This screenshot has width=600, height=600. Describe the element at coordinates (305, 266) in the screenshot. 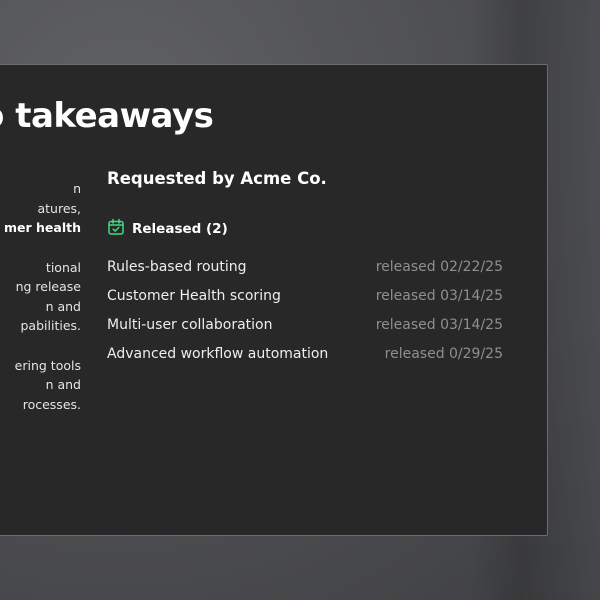

I see `list-item: Rules-based routing released 02/22/25` at that location.